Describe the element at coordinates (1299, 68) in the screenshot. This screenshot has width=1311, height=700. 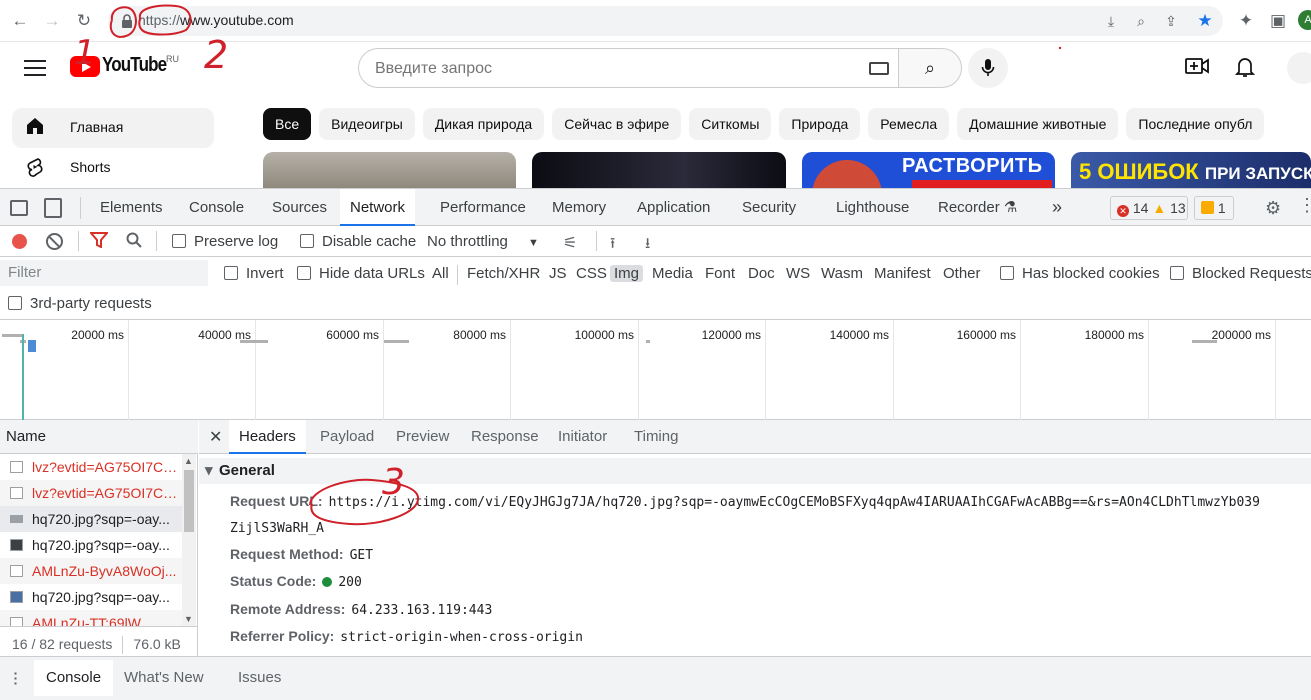
I see `account-avatar` at that location.